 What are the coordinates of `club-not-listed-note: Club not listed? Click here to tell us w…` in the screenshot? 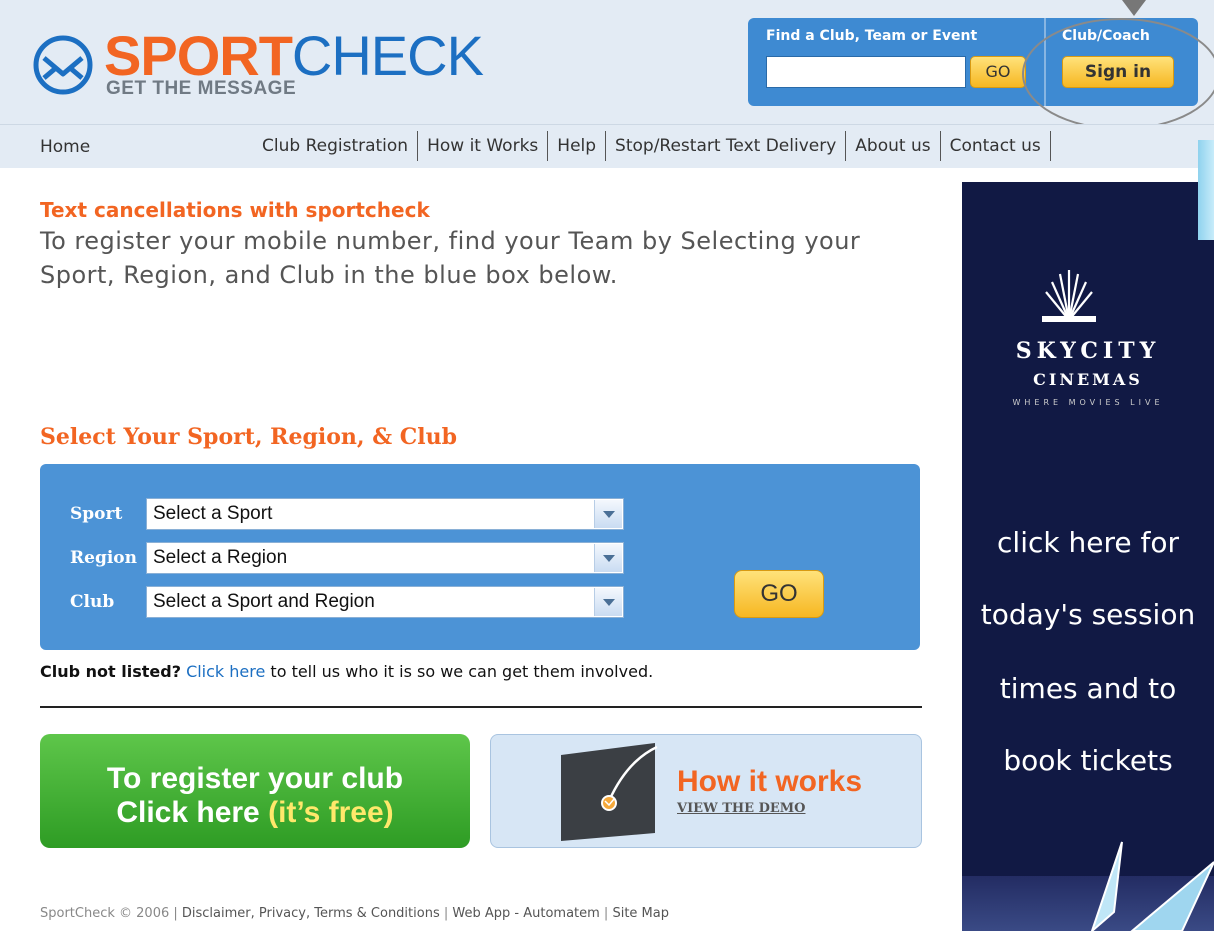 It's located at (346, 671).